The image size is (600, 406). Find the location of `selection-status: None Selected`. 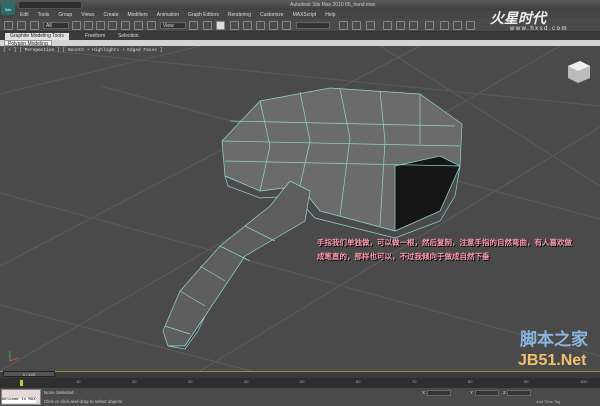

selection-status: None Selected is located at coordinates (59, 392).